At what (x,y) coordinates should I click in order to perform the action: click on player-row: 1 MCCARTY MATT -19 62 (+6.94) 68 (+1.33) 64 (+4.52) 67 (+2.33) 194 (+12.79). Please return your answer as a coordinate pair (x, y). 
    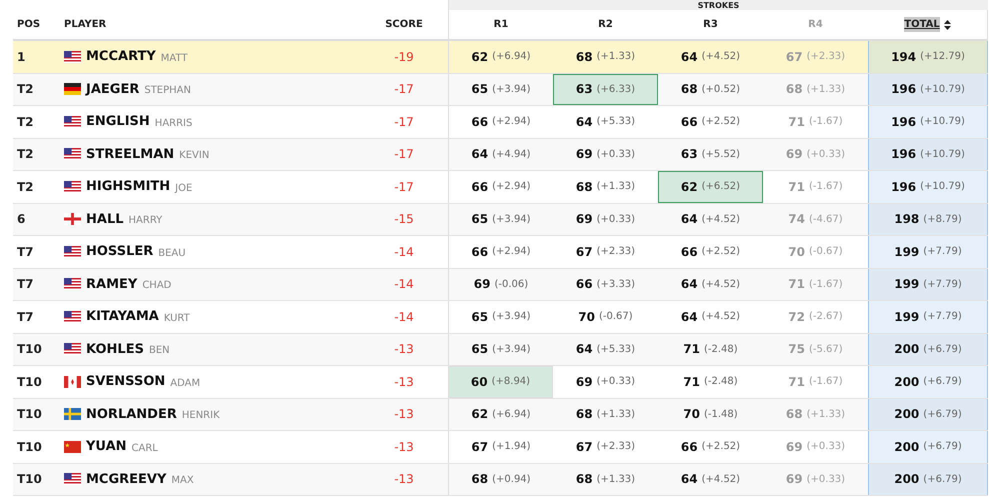
    Looking at the image, I should click on (500, 57).